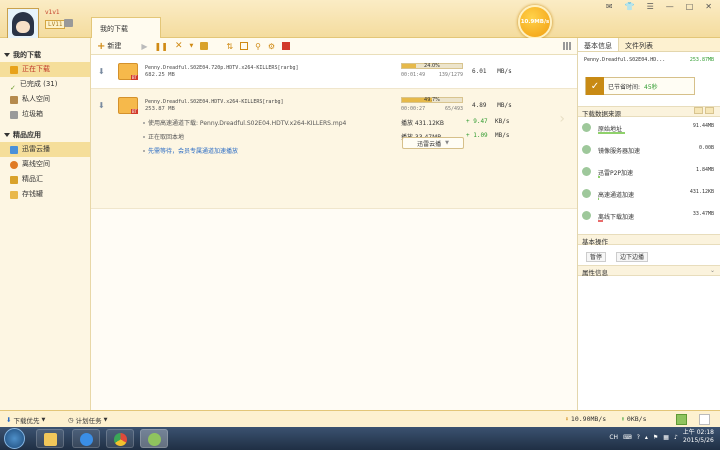  I want to click on delete-dropdown-icon: ▼, so click(192, 46).